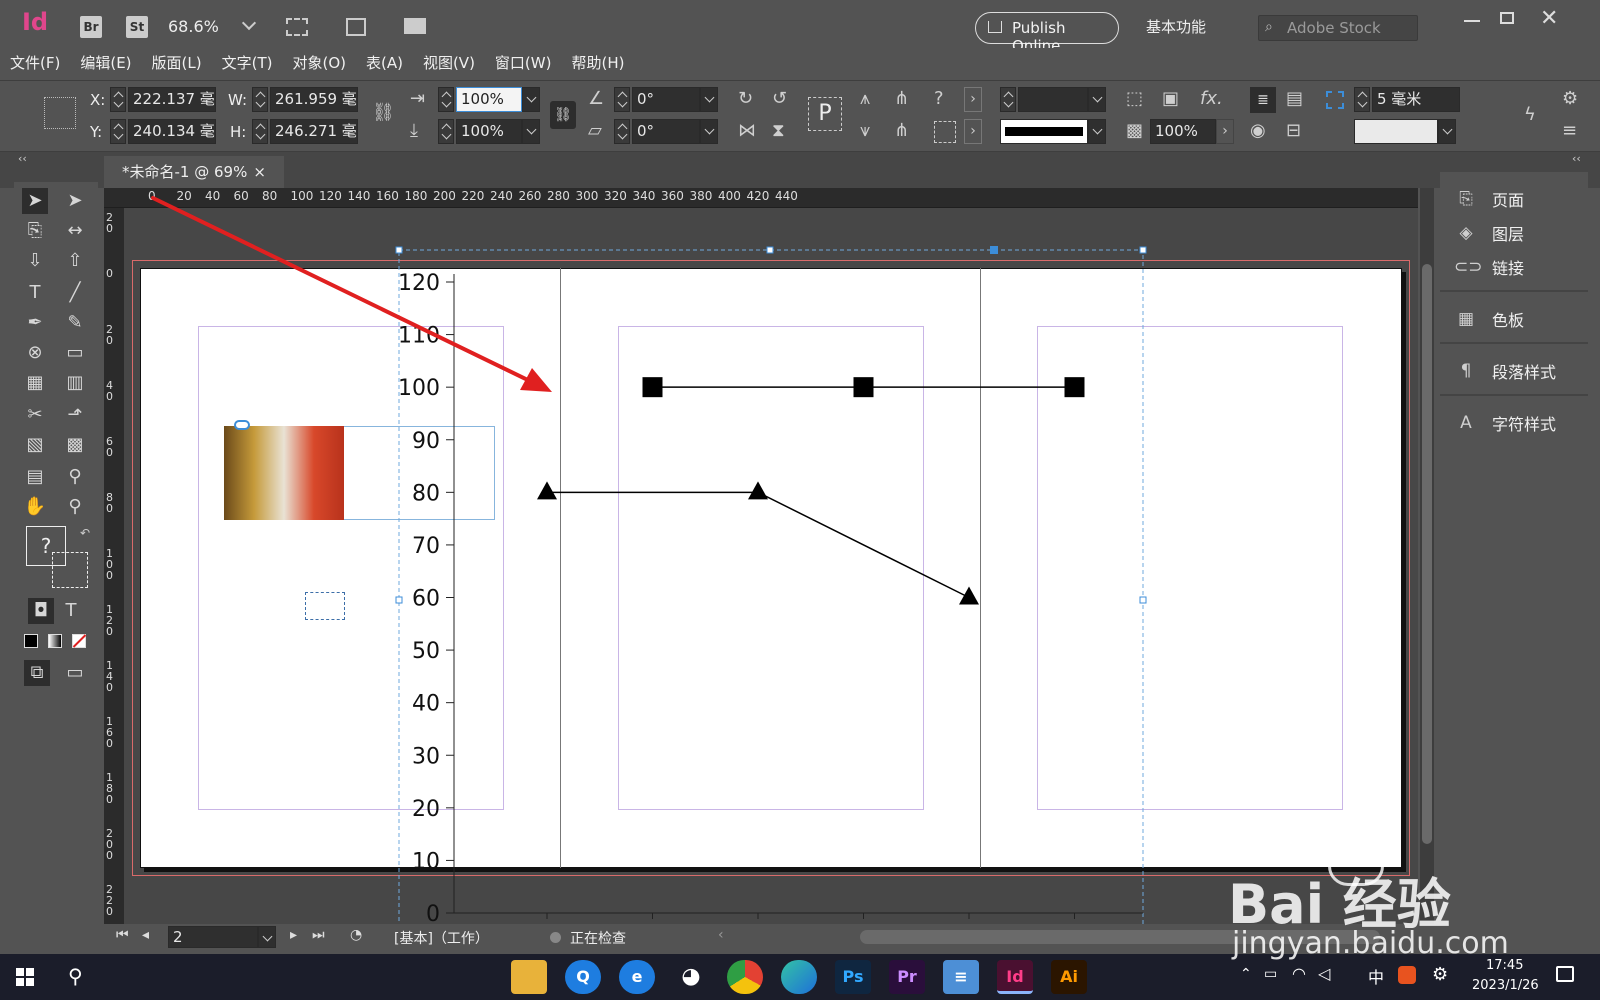 The width and height of the screenshot is (1600, 1000). Describe the element at coordinates (1097, 99) in the screenshot. I see `stroke-weight-dropdown` at that location.